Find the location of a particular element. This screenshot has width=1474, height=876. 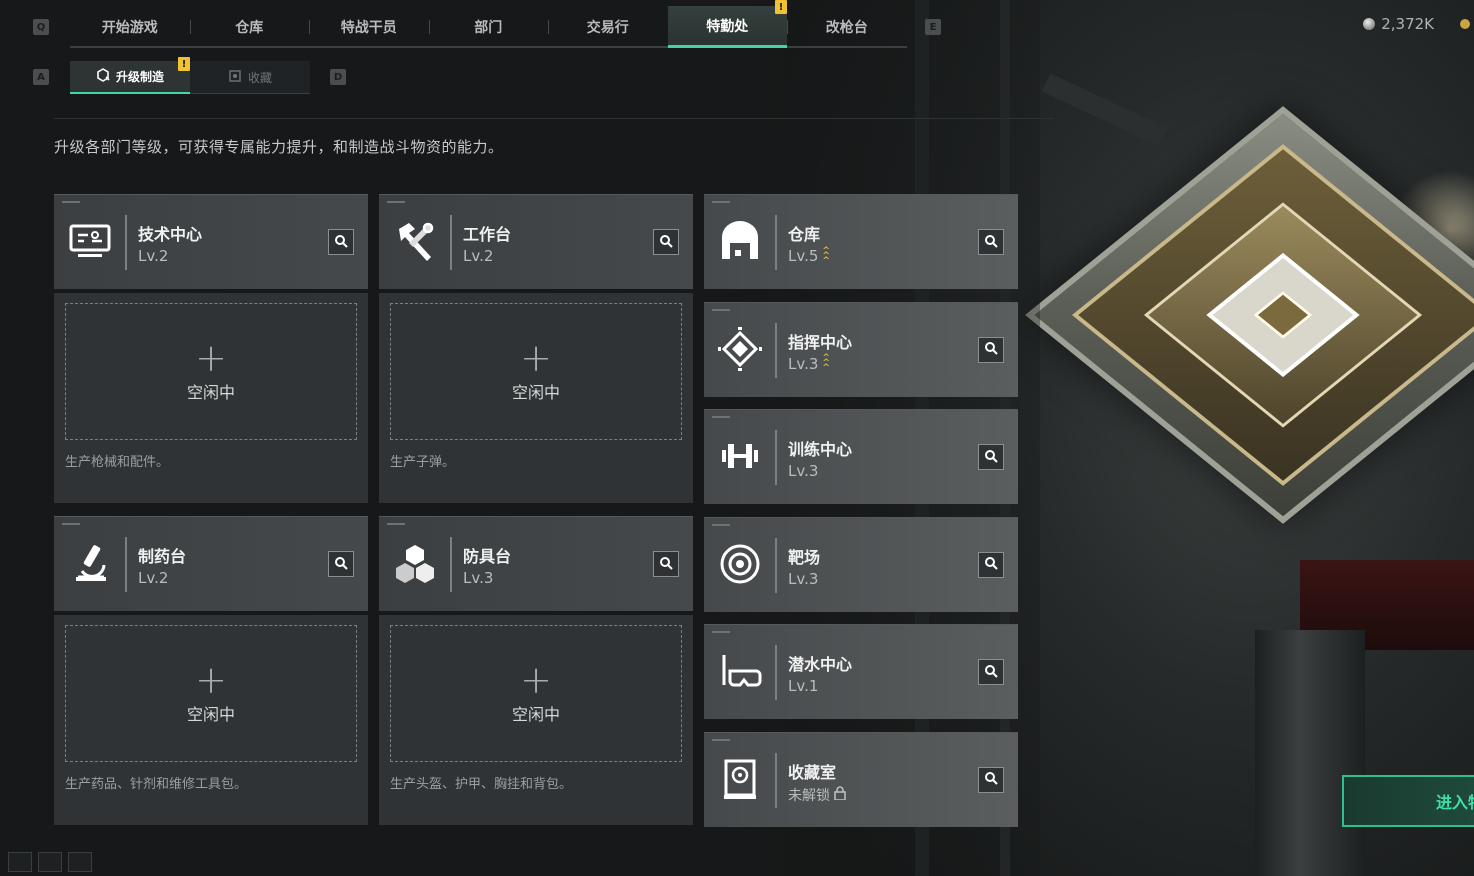

tab-5: 交易行 is located at coordinates (608, 27).